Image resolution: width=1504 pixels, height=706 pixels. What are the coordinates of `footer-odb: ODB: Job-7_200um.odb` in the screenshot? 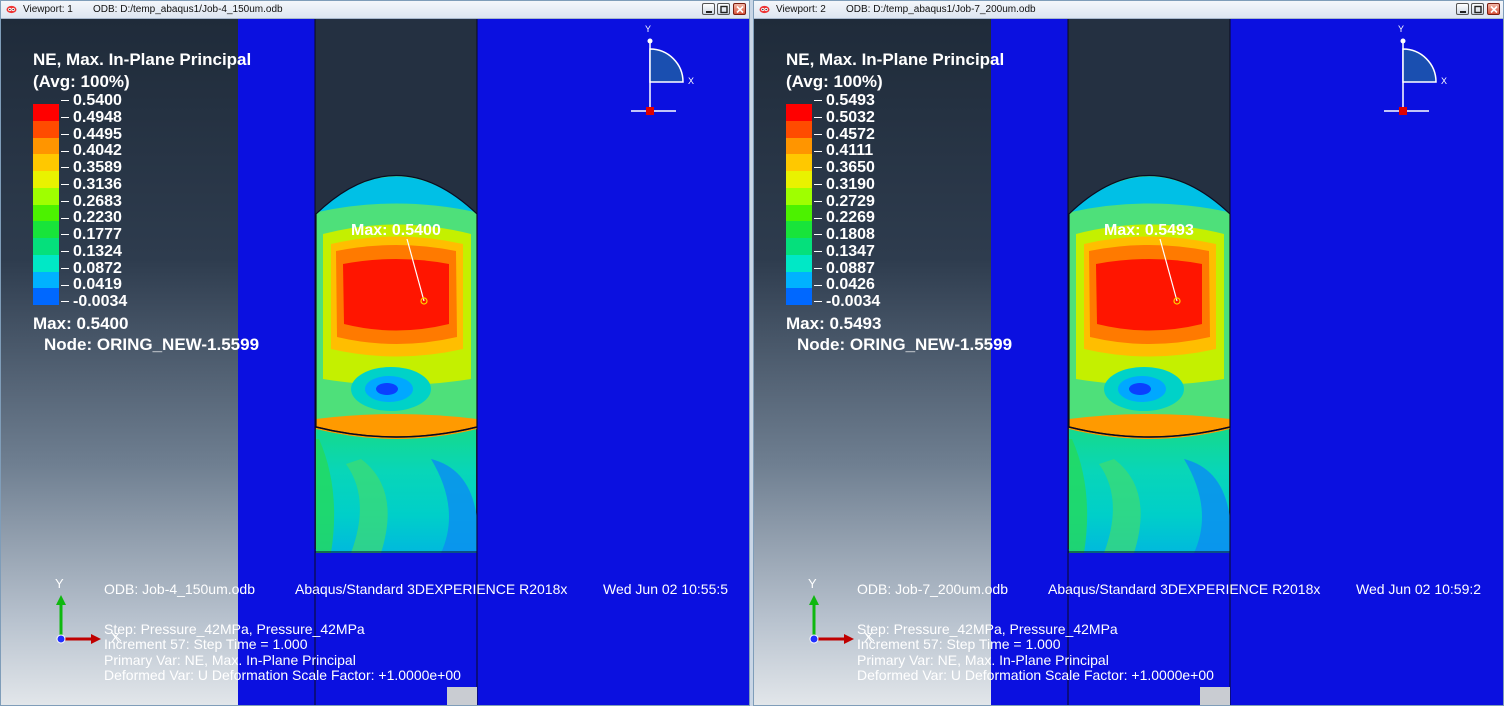 It's located at (932, 589).